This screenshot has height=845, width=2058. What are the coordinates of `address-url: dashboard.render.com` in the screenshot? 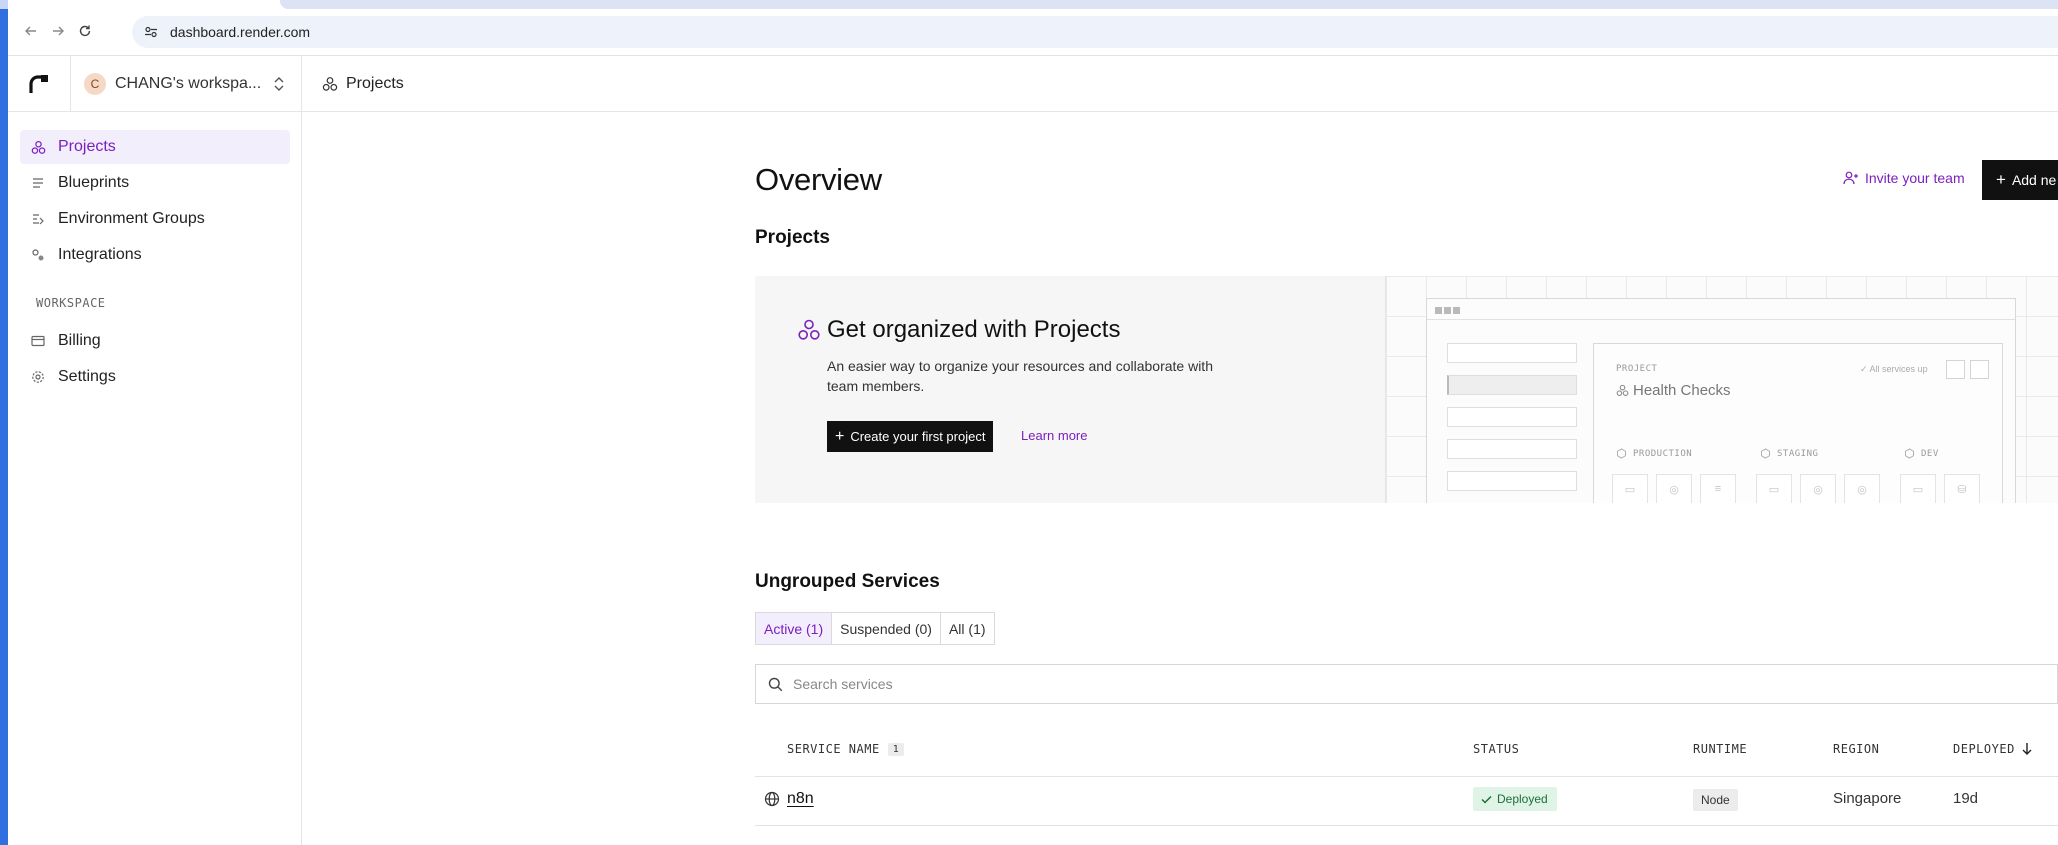 It's located at (240, 32).